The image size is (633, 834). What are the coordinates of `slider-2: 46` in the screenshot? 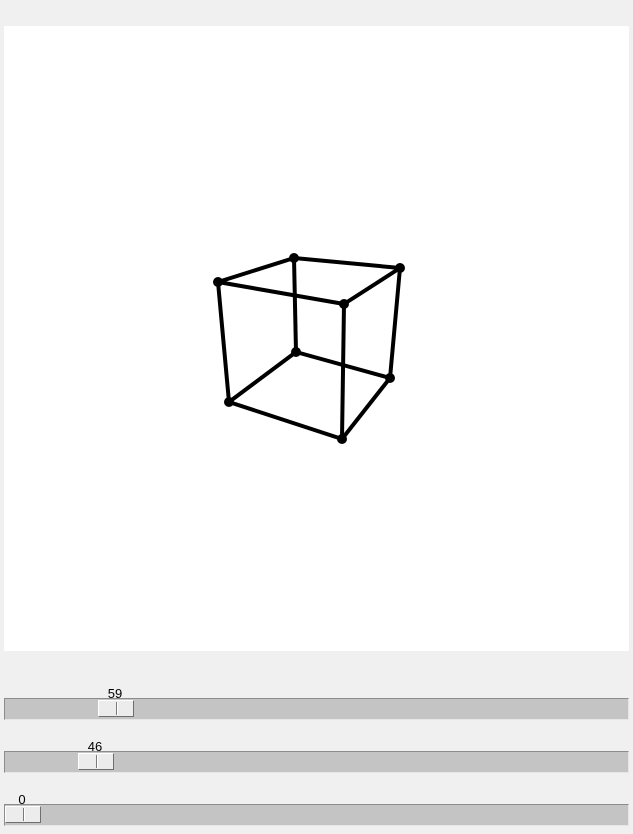 It's located at (316, 760).